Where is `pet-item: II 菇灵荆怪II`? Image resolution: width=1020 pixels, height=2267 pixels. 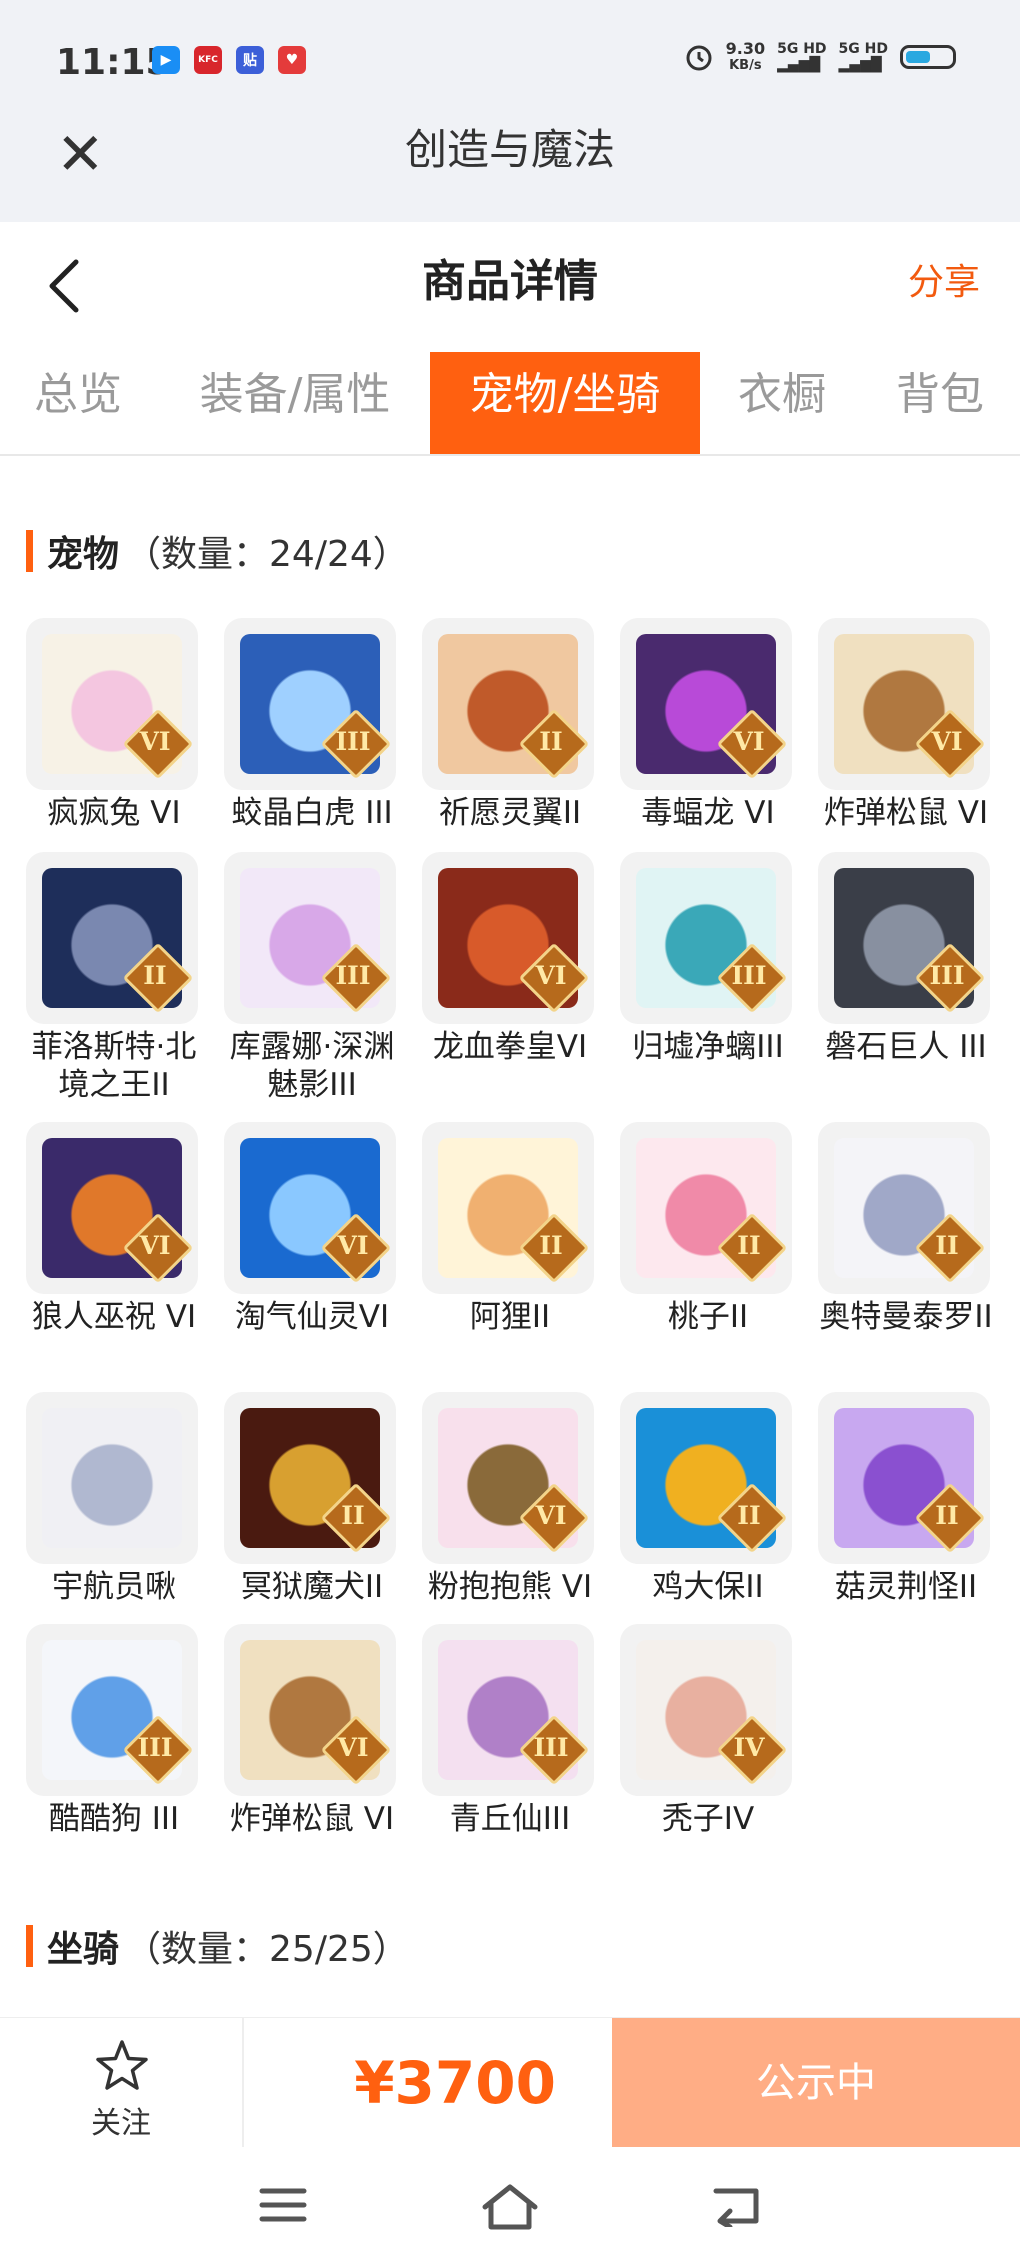 pet-item: II 菇灵荆怪II is located at coordinates (906, 1499).